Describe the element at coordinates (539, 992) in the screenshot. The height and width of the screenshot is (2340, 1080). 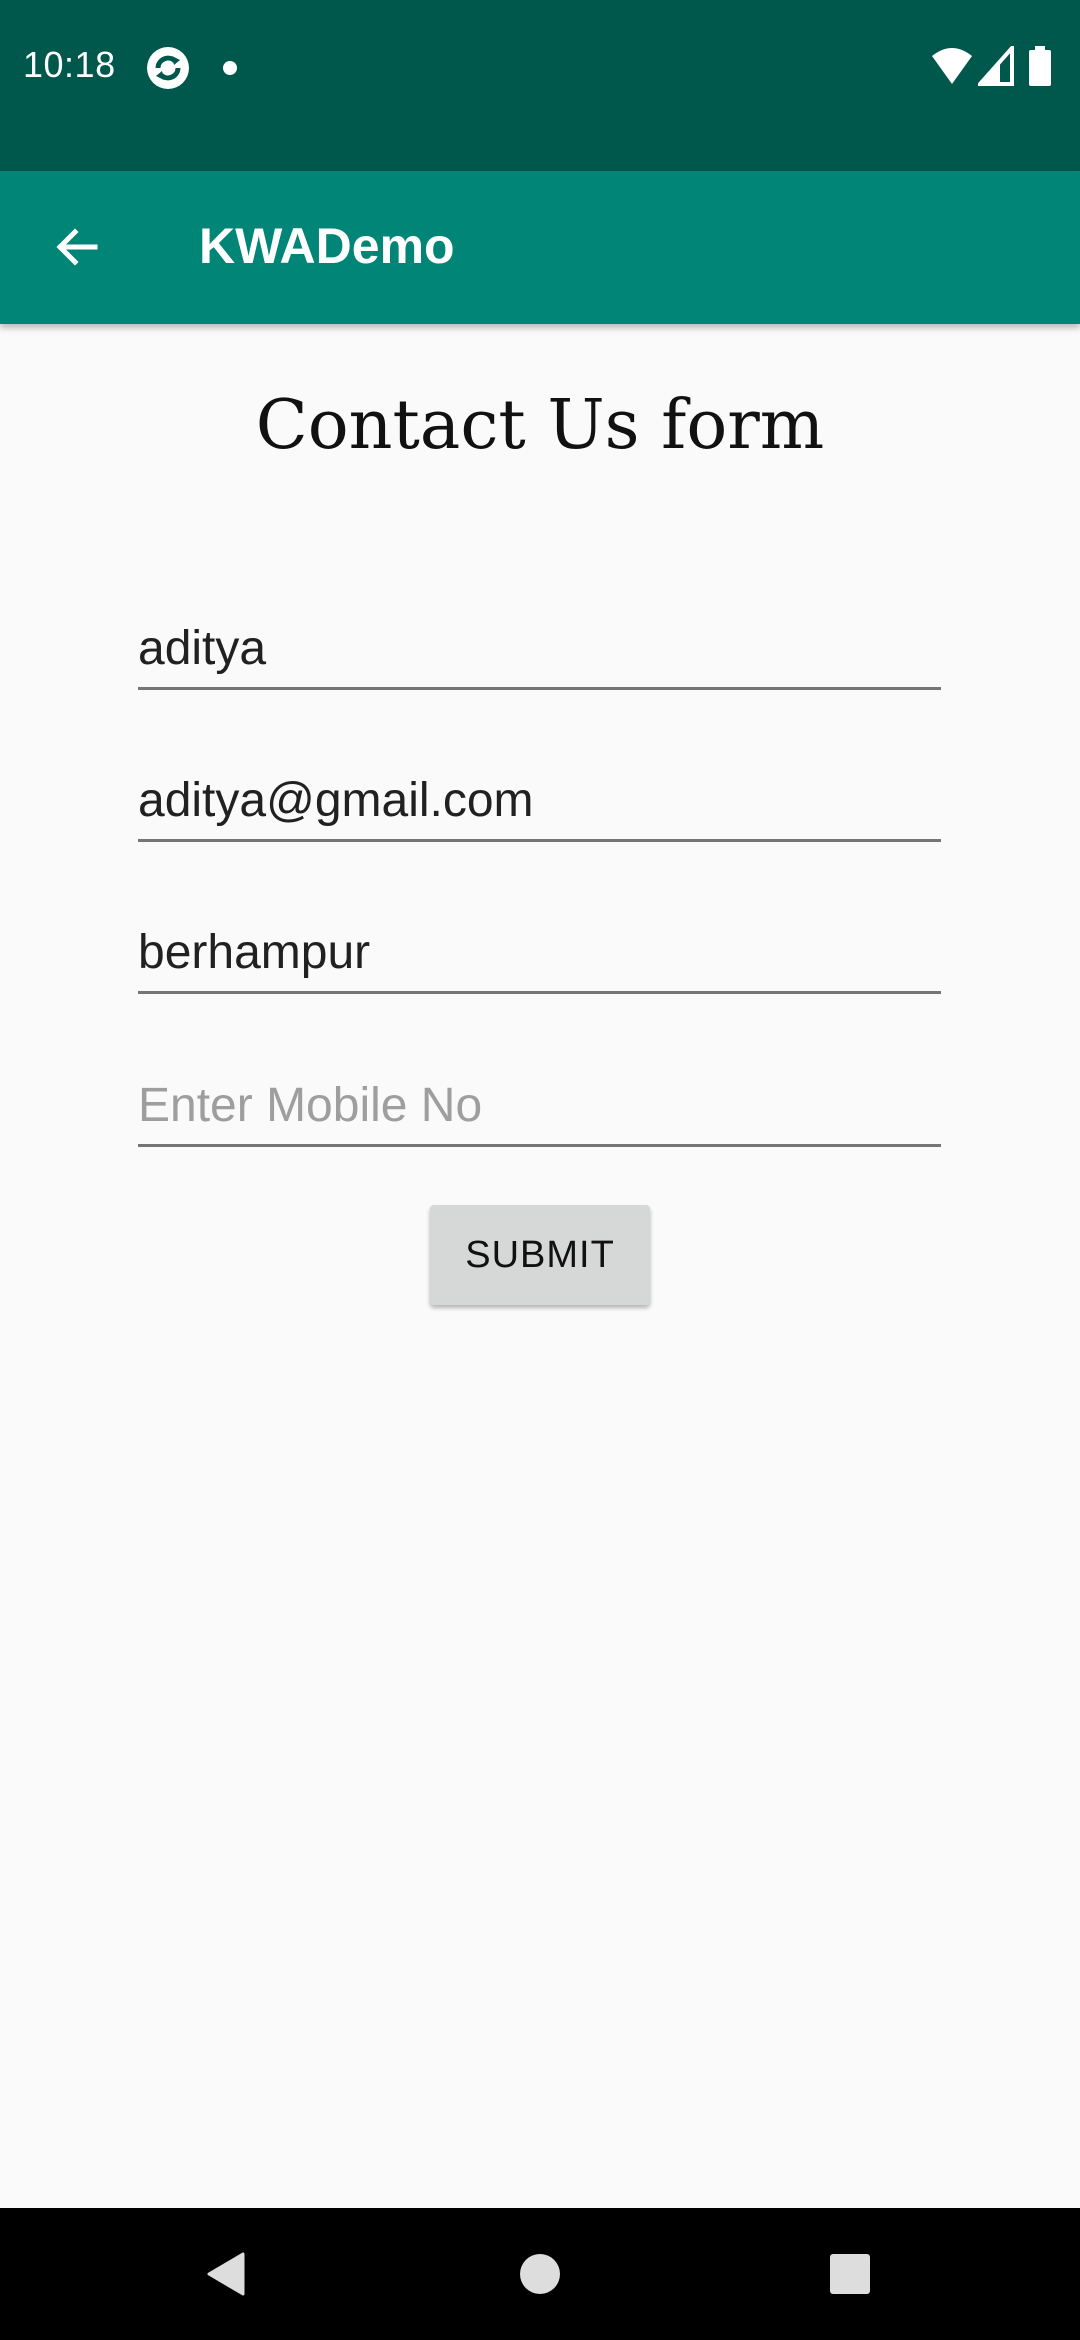
I see `address-underline` at that location.